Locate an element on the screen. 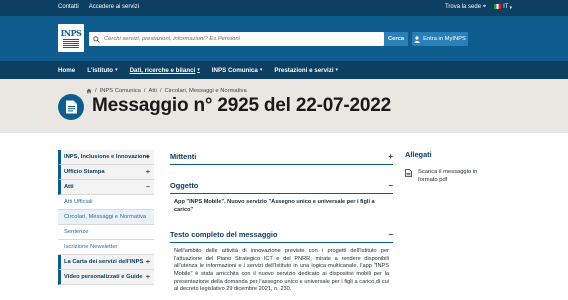 This screenshot has height=300, width=568. utility-right: Trova la sede ⌖ IT▾ is located at coordinates (478, 7).